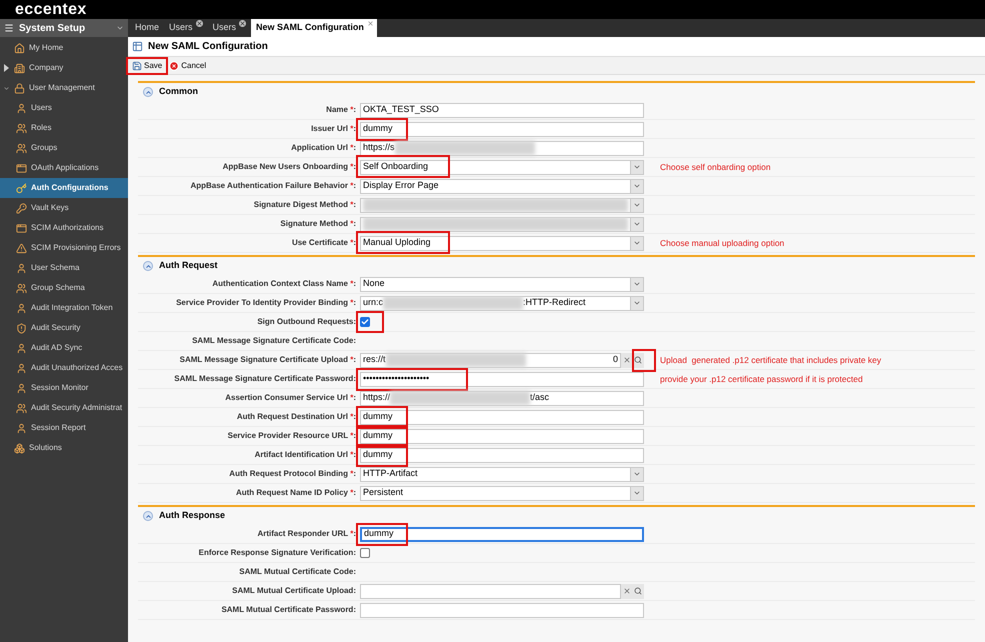  I want to click on sidebar-item: User Schema, so click(64, 268).